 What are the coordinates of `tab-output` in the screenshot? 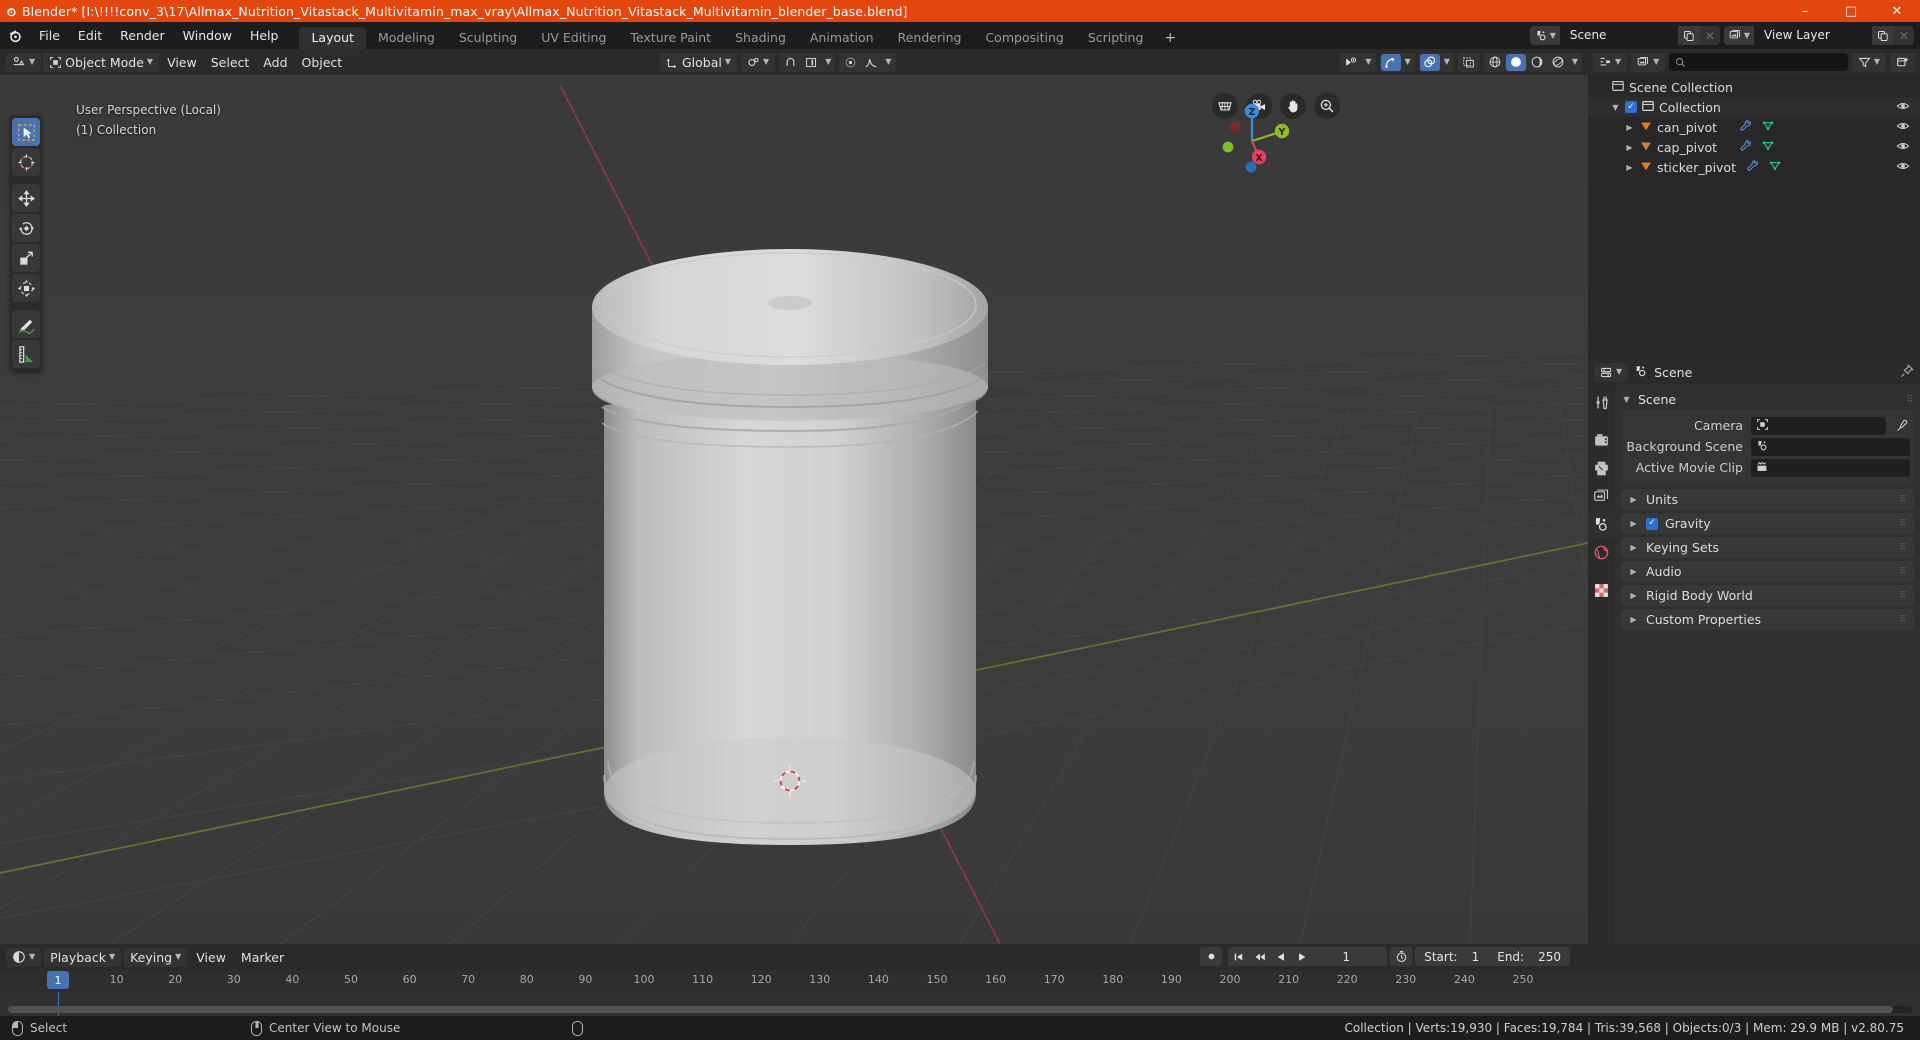 It's located at (1601, 468).